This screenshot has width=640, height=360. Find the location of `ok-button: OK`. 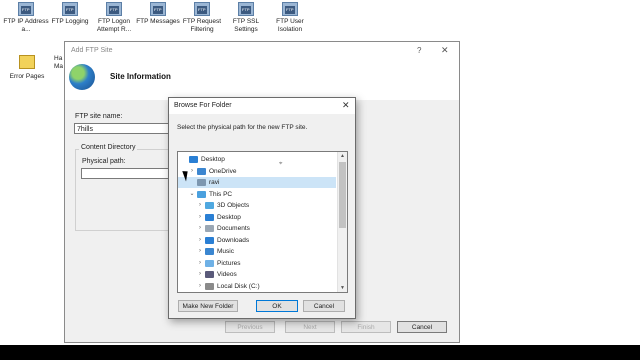

ok-button: OK is located at coordinates (277, 306).